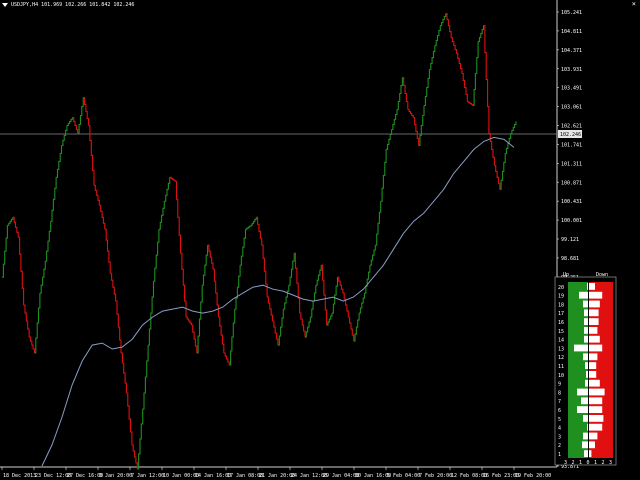  Describe the element at coordinates (571, 89) in the screenshot. I see `price-axis-label: 103.491` at that location.